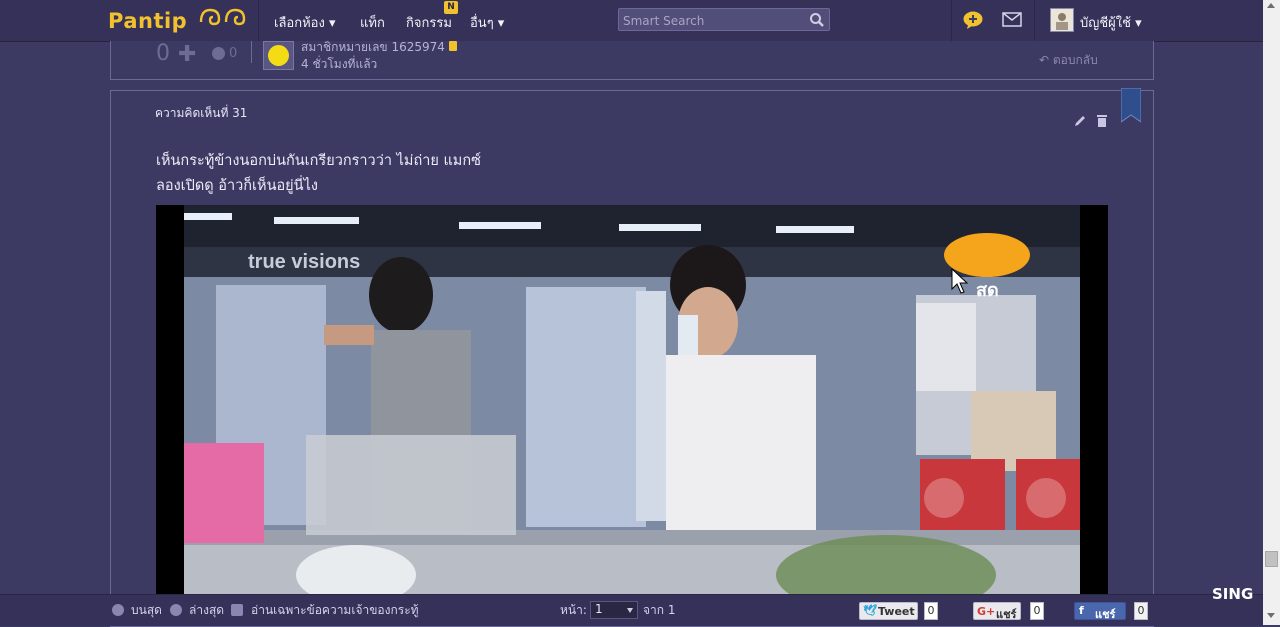  I want to click on comment-number: ความคิดเห็นที่ 31, so click(201, 113).